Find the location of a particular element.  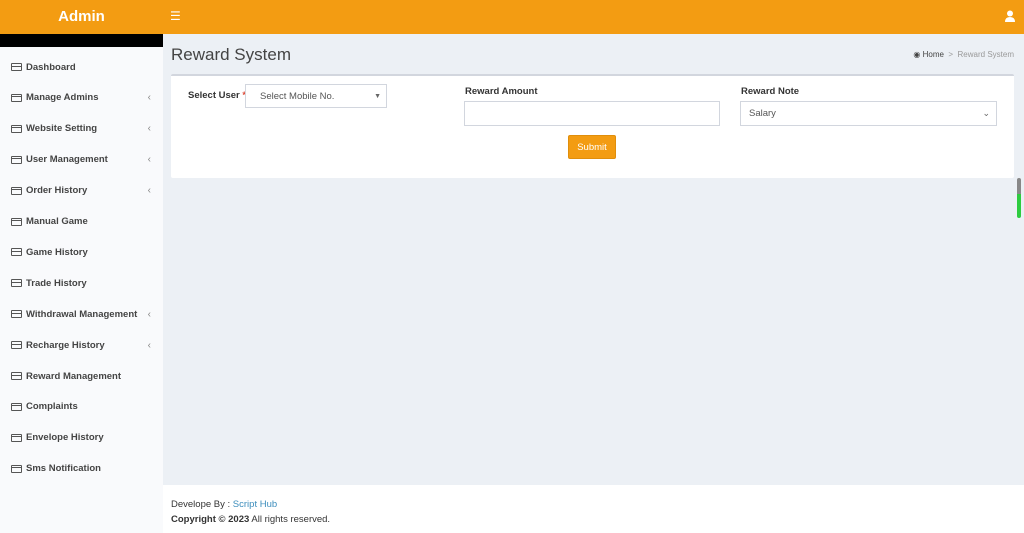

sidebar-item-label: Dashboard is located at coordinates (51, 67).